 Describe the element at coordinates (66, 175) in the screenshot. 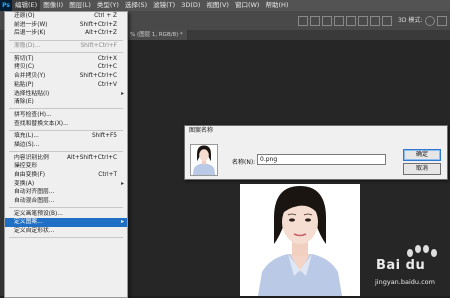

I see `edit-menu-item: 自由变换(F) Ctrl+T` at that location.